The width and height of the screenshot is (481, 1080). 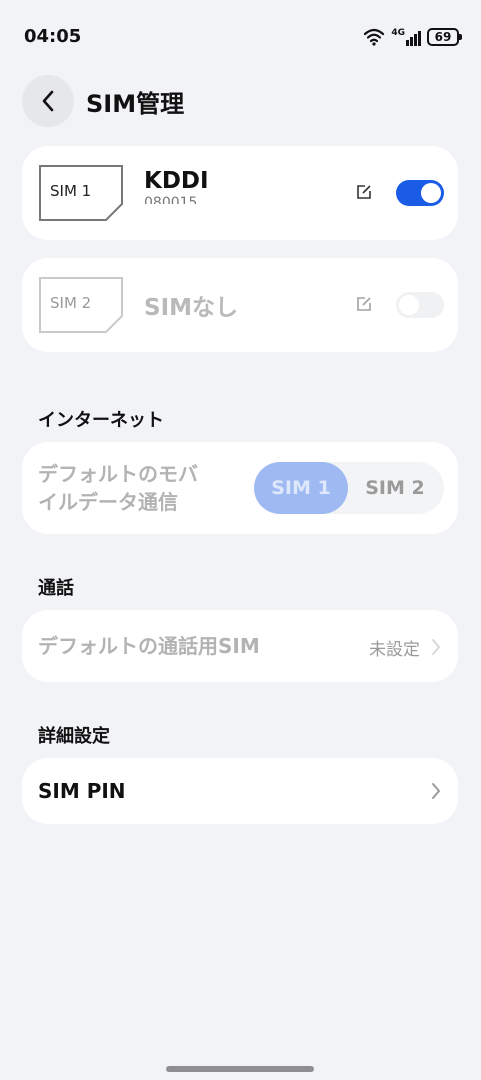 I want to click on back-button, so click(x=48, y=101).